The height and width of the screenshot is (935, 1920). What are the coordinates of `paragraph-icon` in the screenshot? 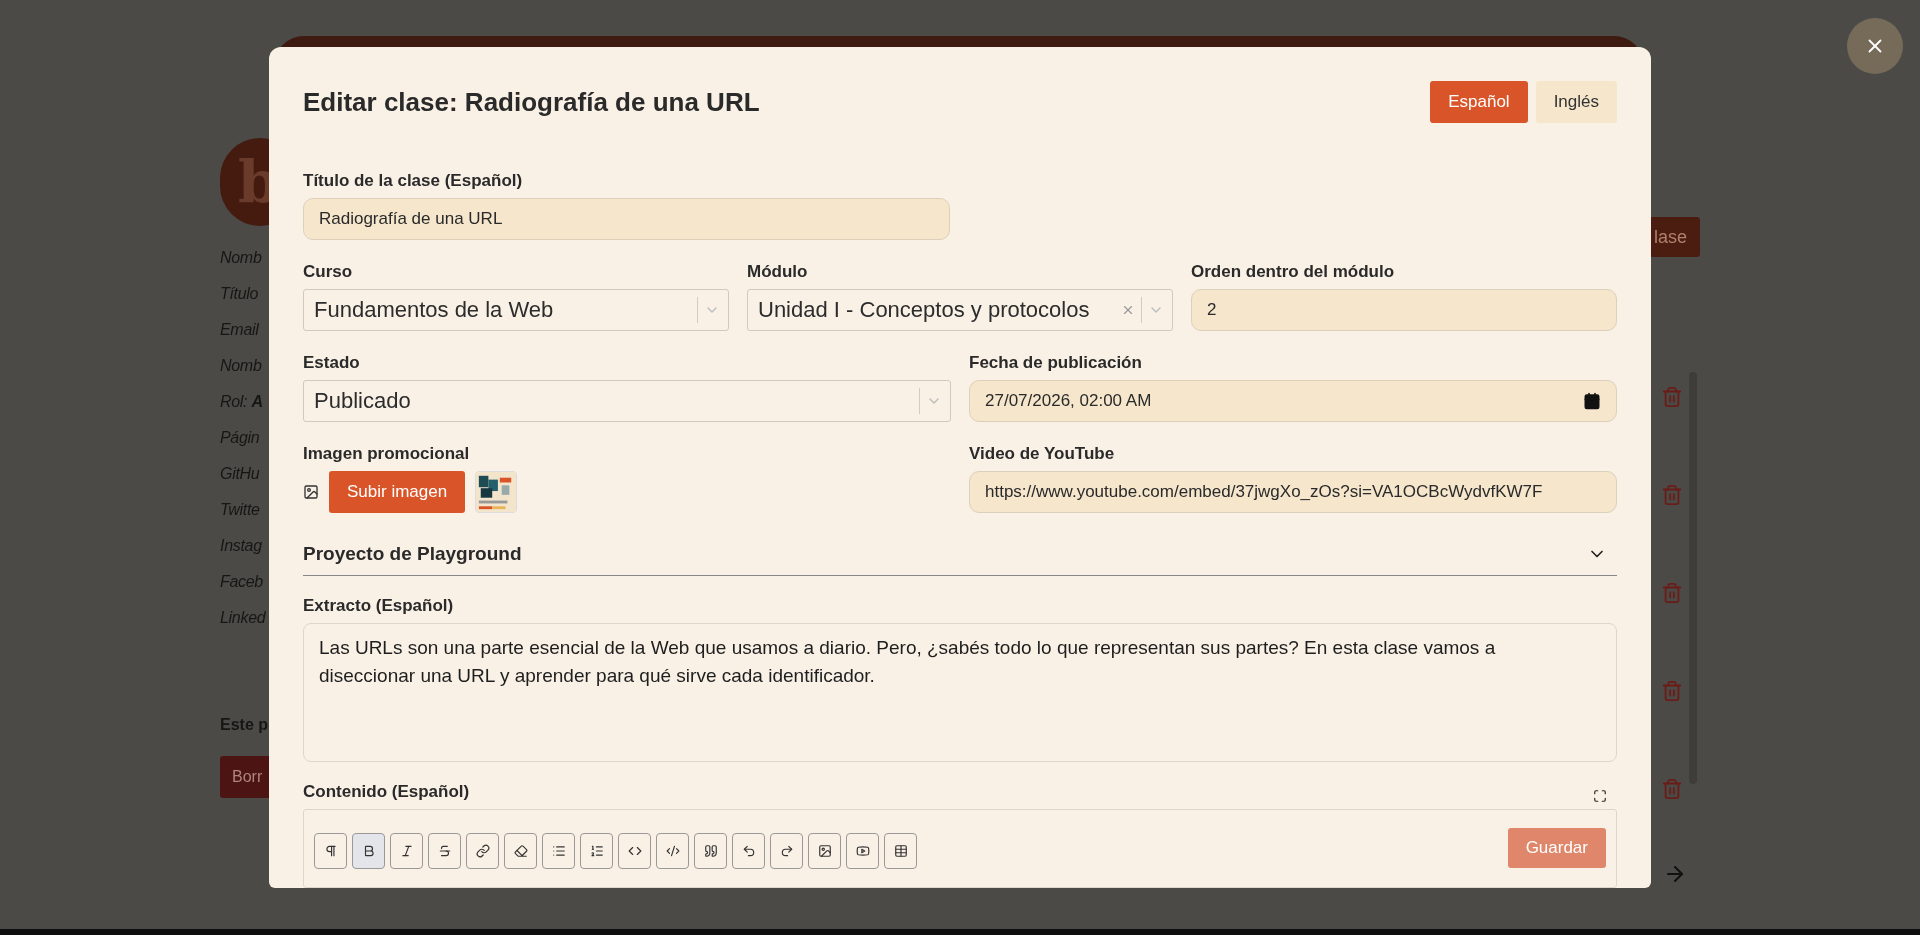 It's located at (330, 851).